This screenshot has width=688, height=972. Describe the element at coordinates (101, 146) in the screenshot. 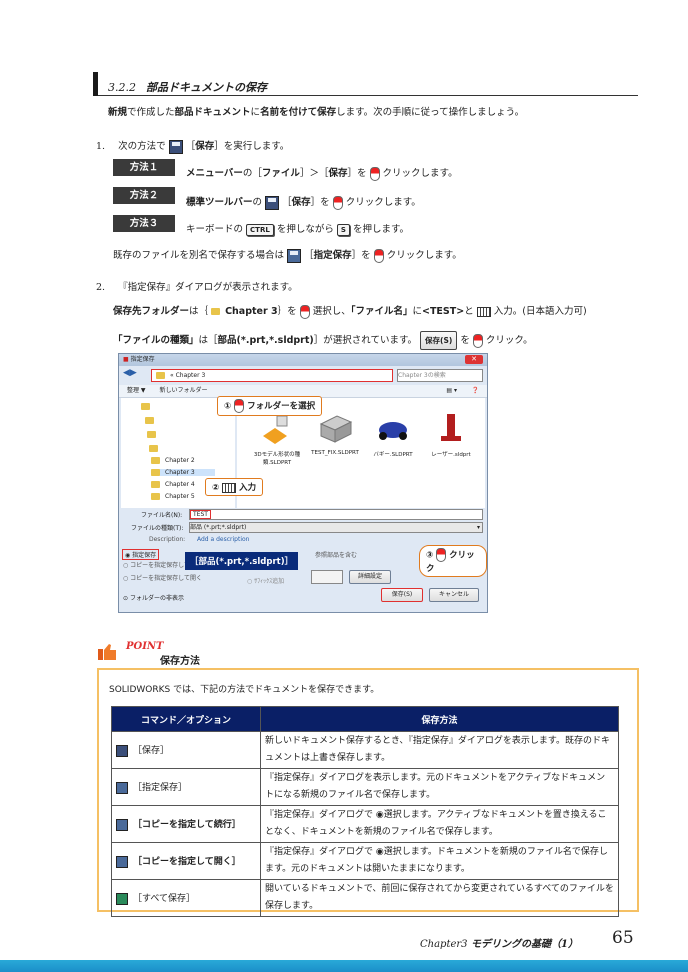

I see `step-number: 1.` at that location.